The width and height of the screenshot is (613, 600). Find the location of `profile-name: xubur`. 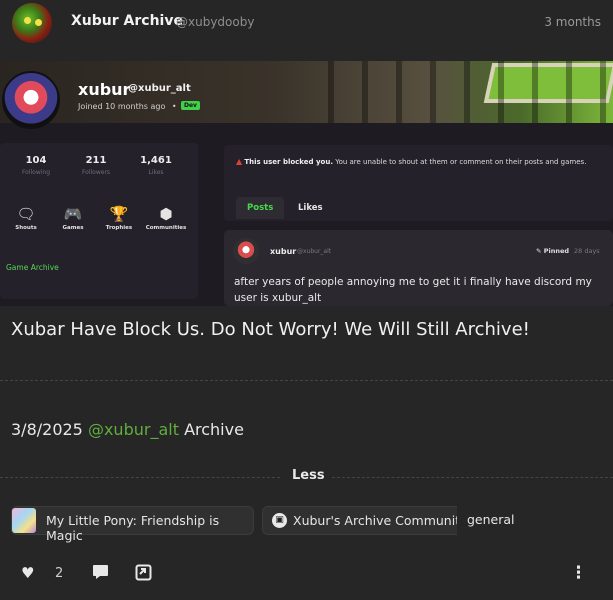

profile-name: xubur is located at coordinates (104, 89).